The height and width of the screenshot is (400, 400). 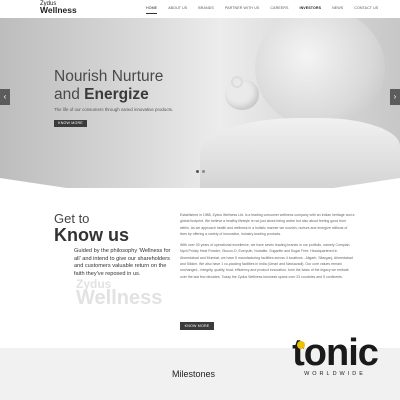 I want to click on know-us-heading: Get to Know us, so click(x=91, y=228).